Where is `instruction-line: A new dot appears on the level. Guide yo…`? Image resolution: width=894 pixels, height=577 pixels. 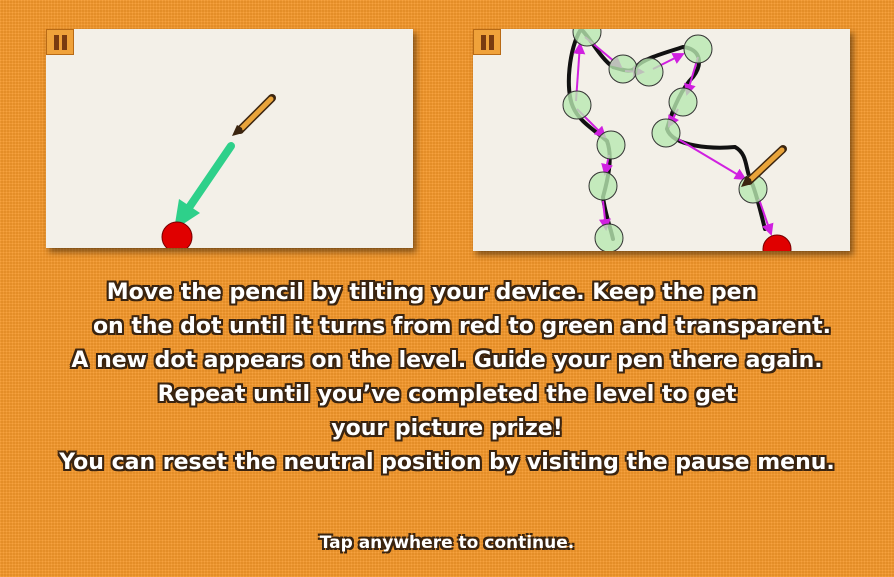
instruction-line: A new dot appears on the level. Guide yo… is located at coordinates (447, 360).